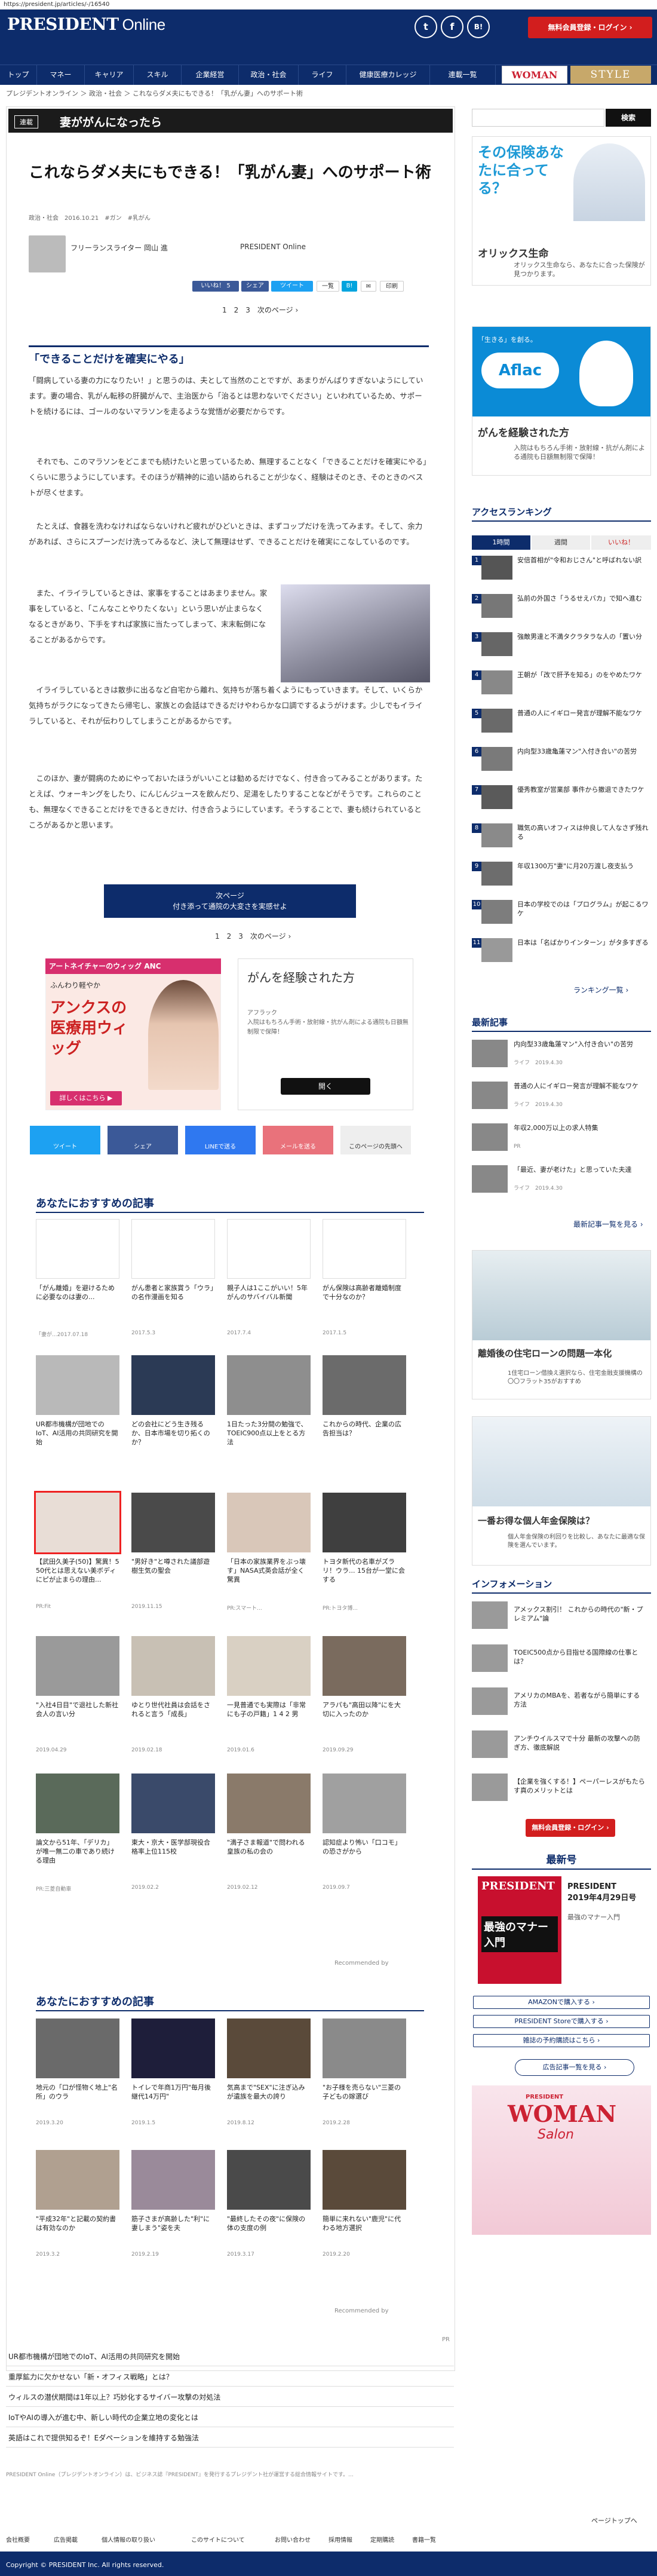  Describe the element at coordinates (452, 27) in the screenshot. I see `facebook-icon: f` at that location.